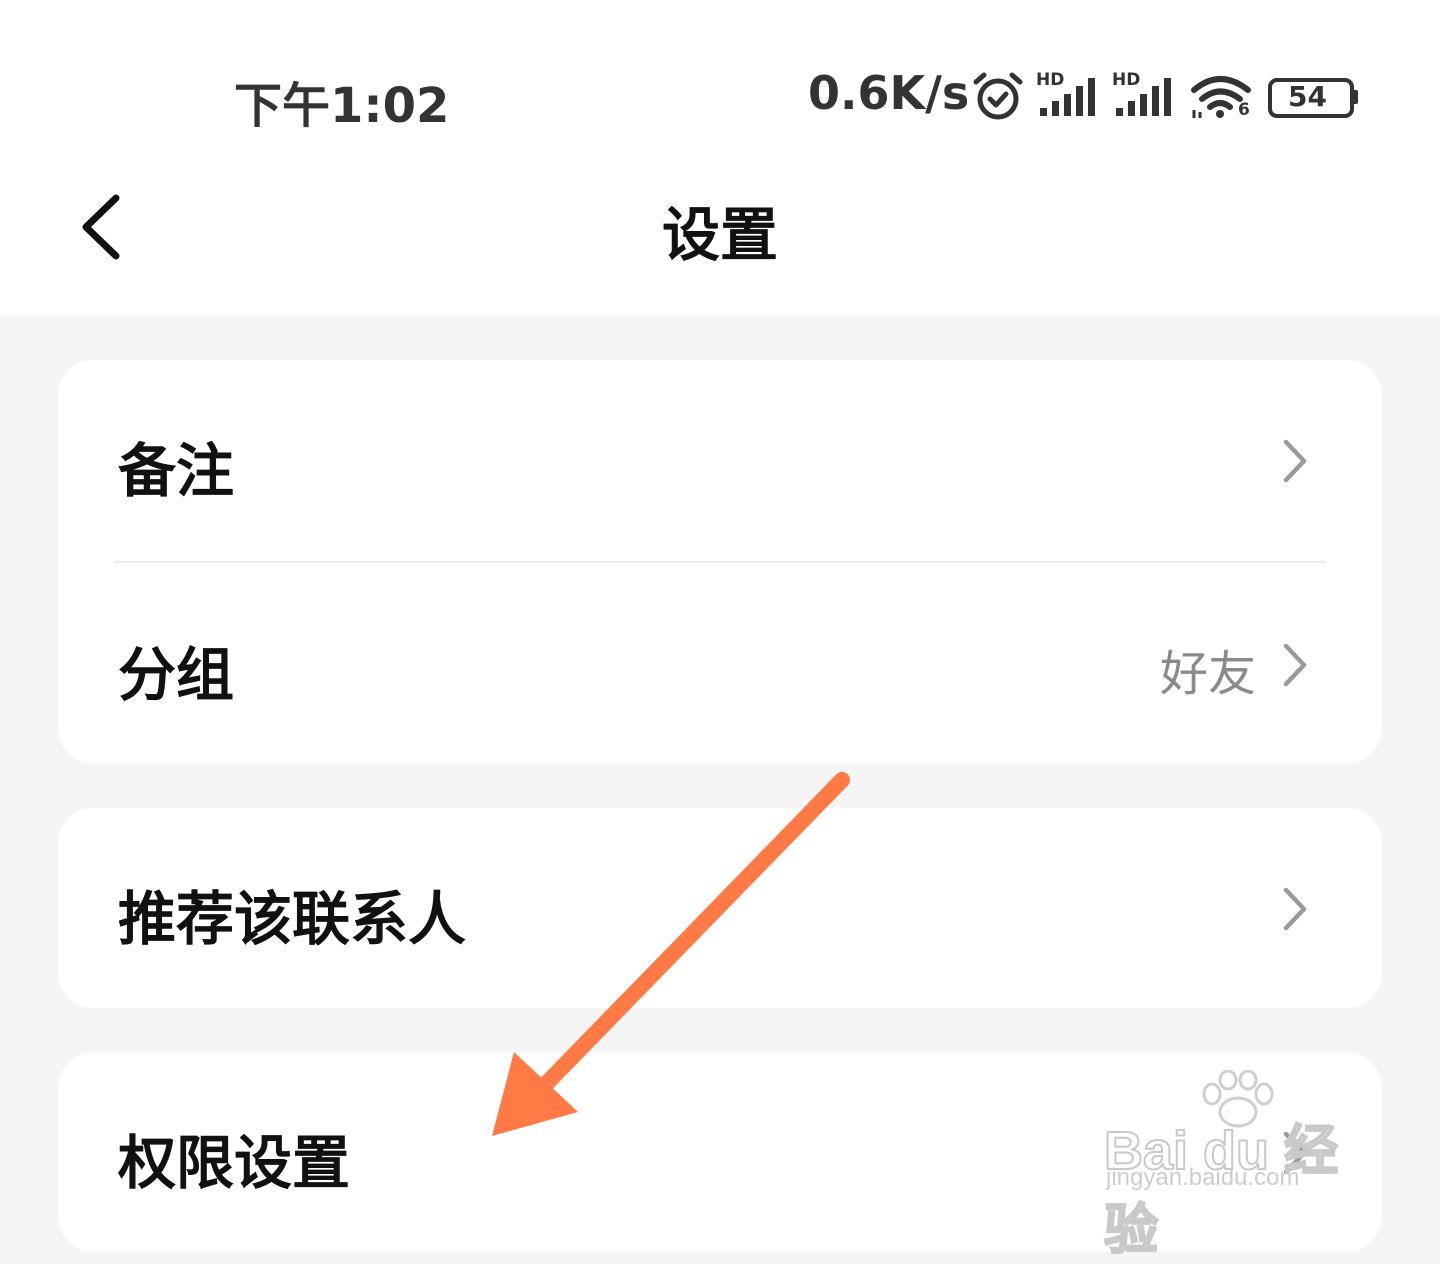  What do you see at coordinates (720, 80) in the screenshot?
I see `status-bar: 下午1:02 0.6K/s HD HD 6 54` at bounding box center [720, 80].